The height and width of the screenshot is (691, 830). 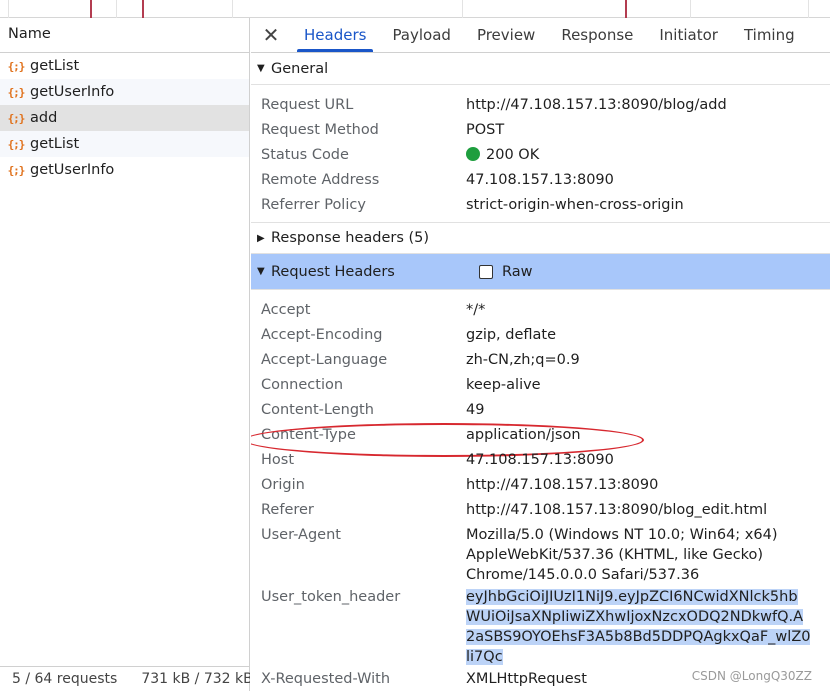 What do you see at coordinates (72, 170) in the screenshot?
I see `request-name: getUserInfo` at bounding box center [72, 170].